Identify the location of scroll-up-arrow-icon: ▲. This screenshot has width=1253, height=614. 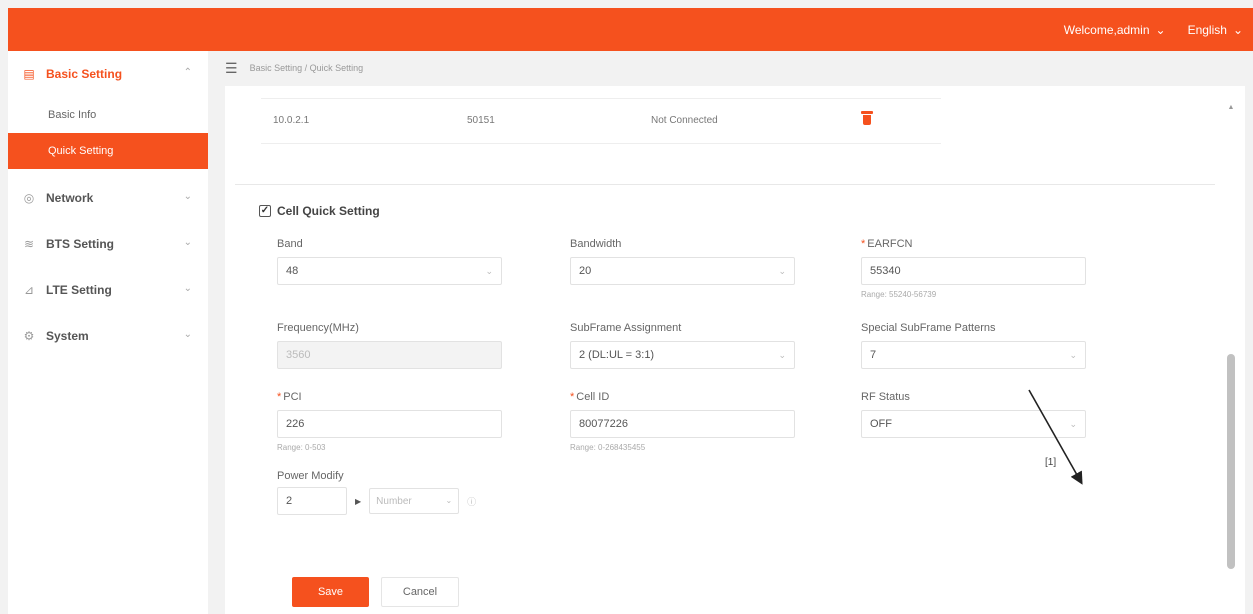
(1231, 107).